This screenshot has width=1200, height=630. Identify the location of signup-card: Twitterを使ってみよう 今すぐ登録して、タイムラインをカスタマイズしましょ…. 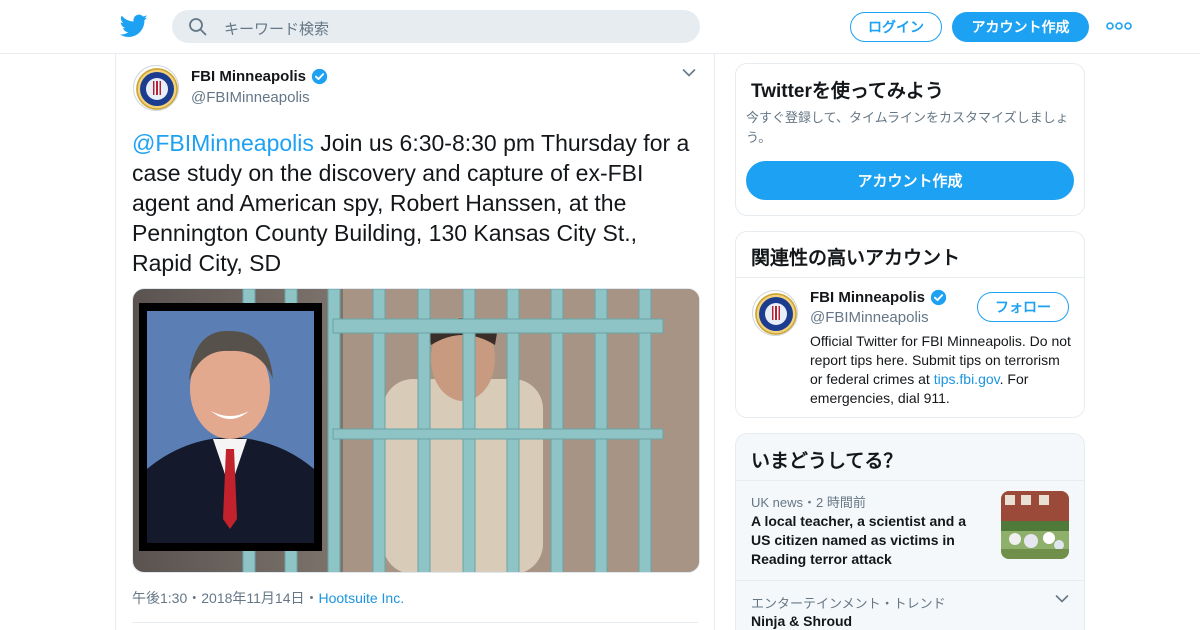
(910, 139).